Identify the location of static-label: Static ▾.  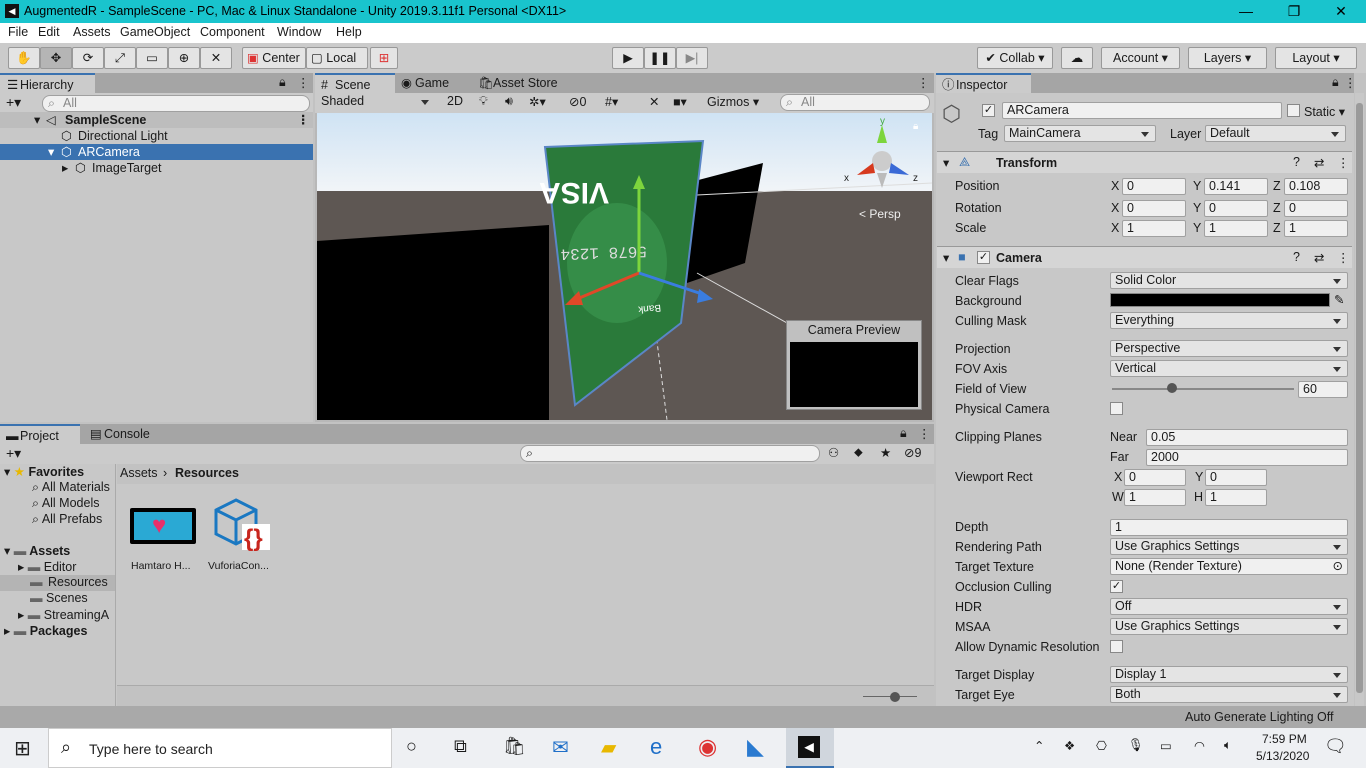
(1324, 111).